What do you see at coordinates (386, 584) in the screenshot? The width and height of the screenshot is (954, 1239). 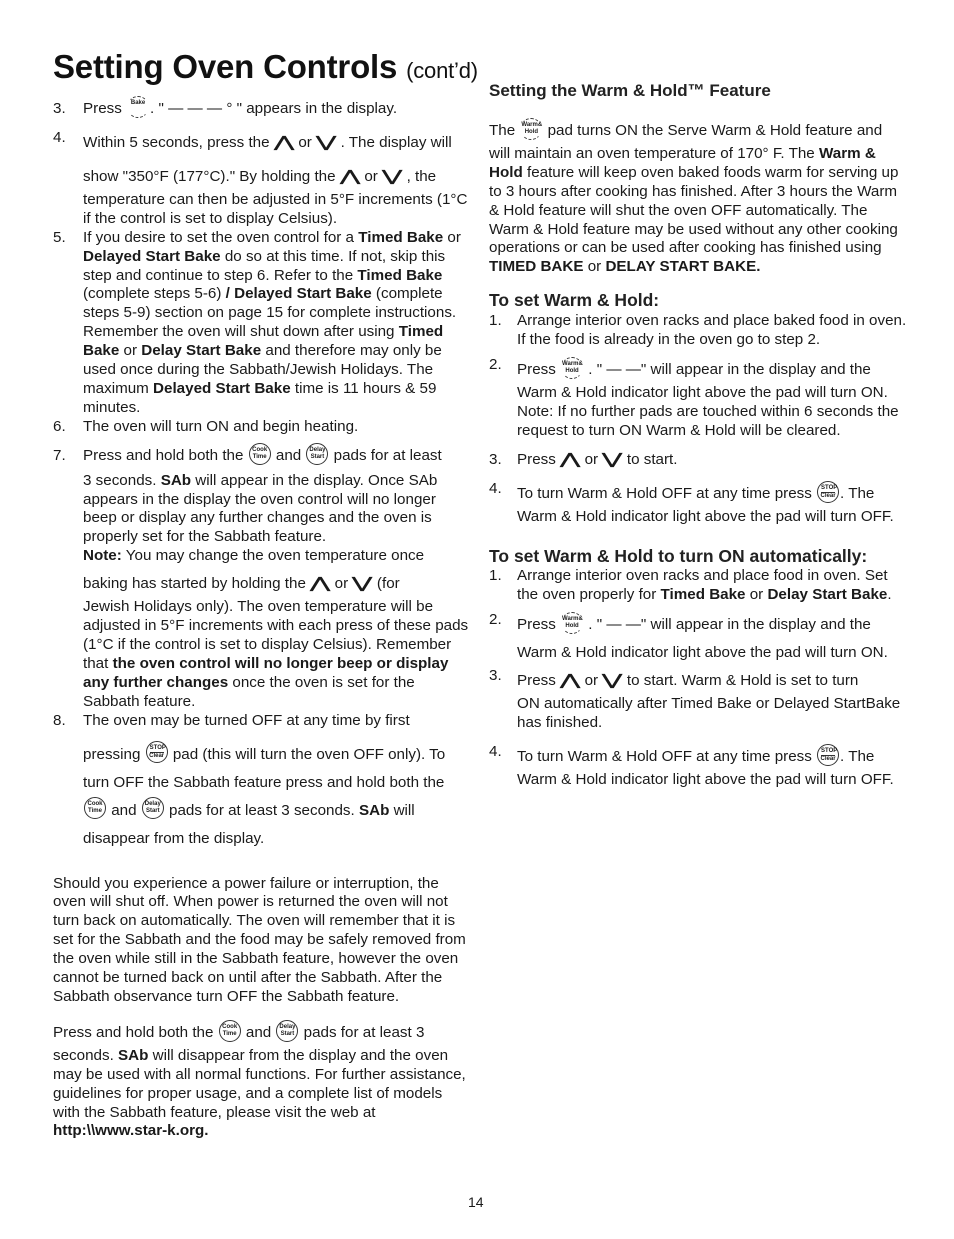 I see `text: (for` at bounding box center [386, 584].